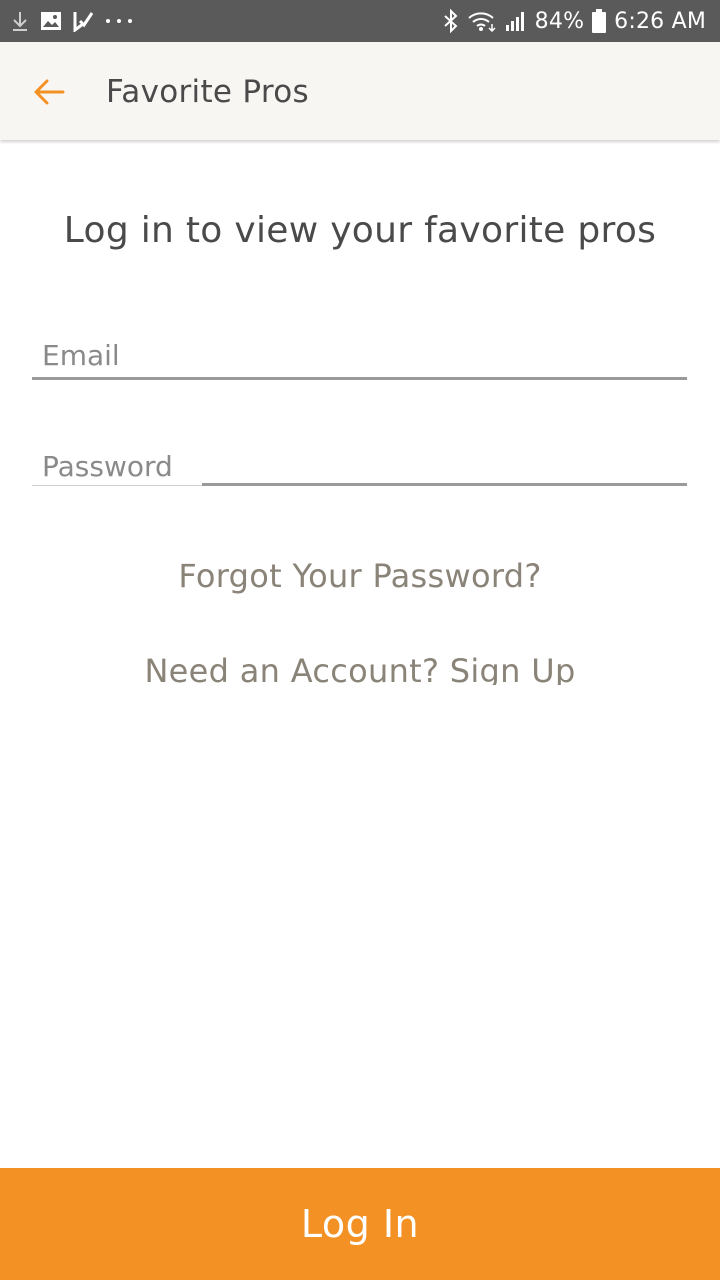  Describe the element at coordinates (444, 484) in the screenshot. I see `password-underline` at that location.